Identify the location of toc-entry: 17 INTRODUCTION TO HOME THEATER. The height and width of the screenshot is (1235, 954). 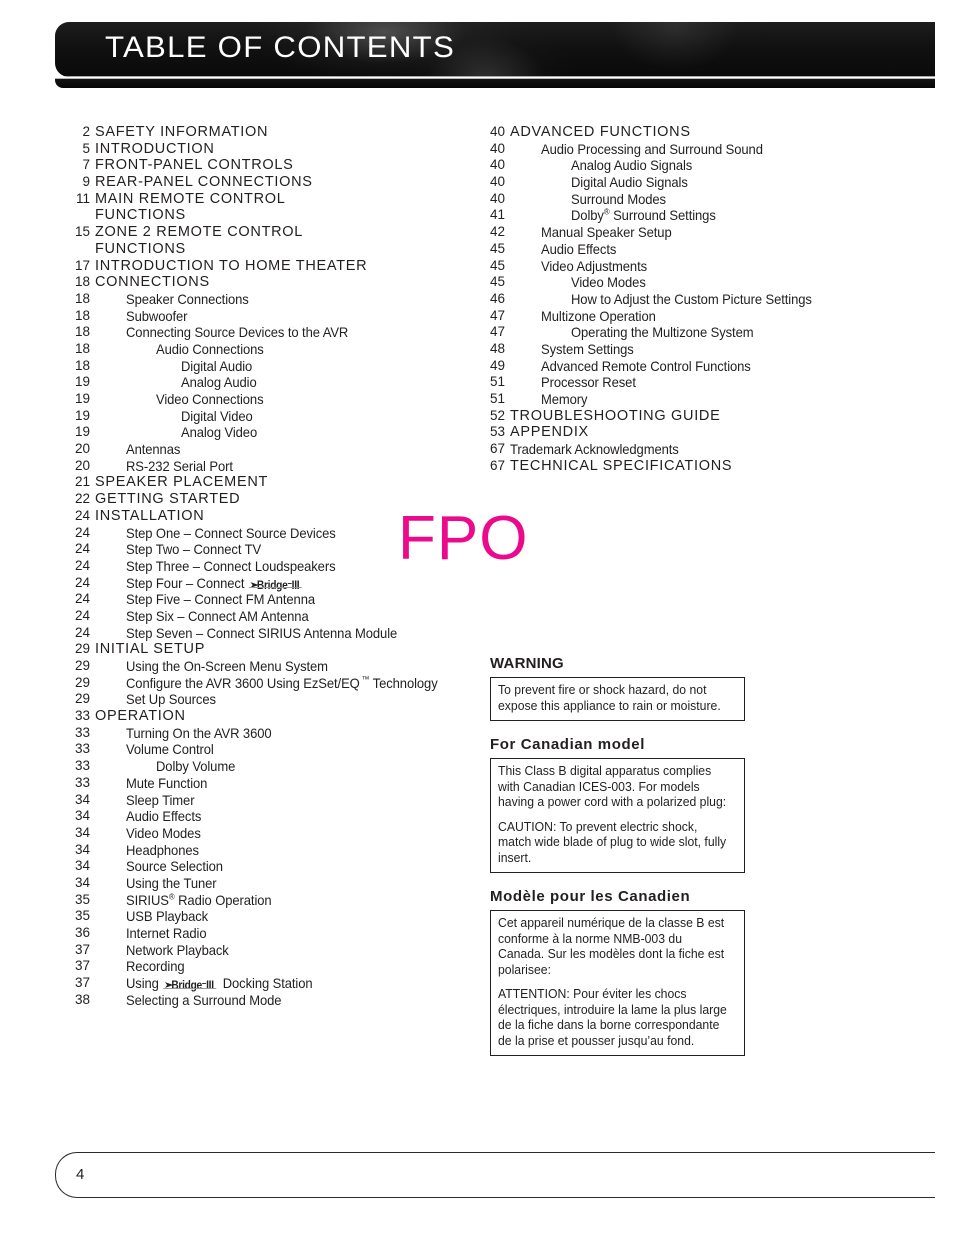
(267, 266).